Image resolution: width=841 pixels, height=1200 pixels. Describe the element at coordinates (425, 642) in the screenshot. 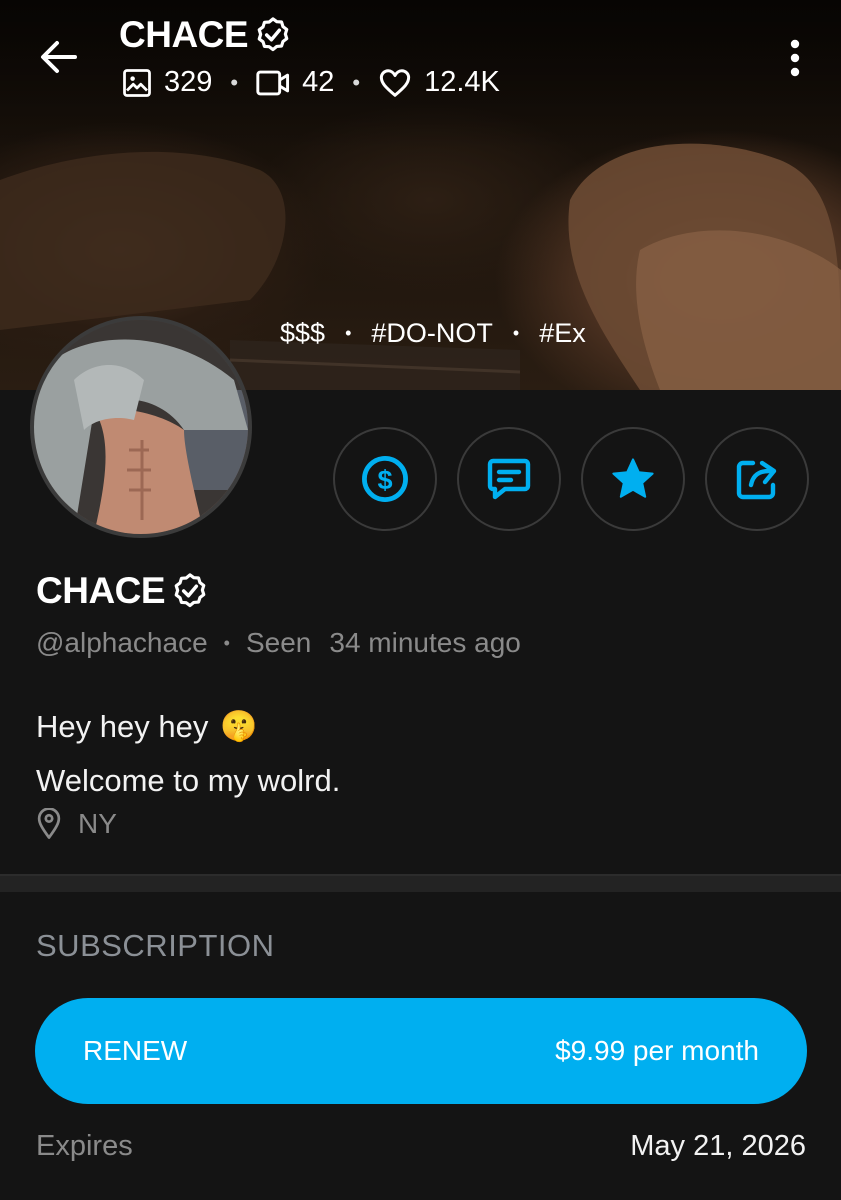

I see `seen-time: 34 minutes ago` at that location.